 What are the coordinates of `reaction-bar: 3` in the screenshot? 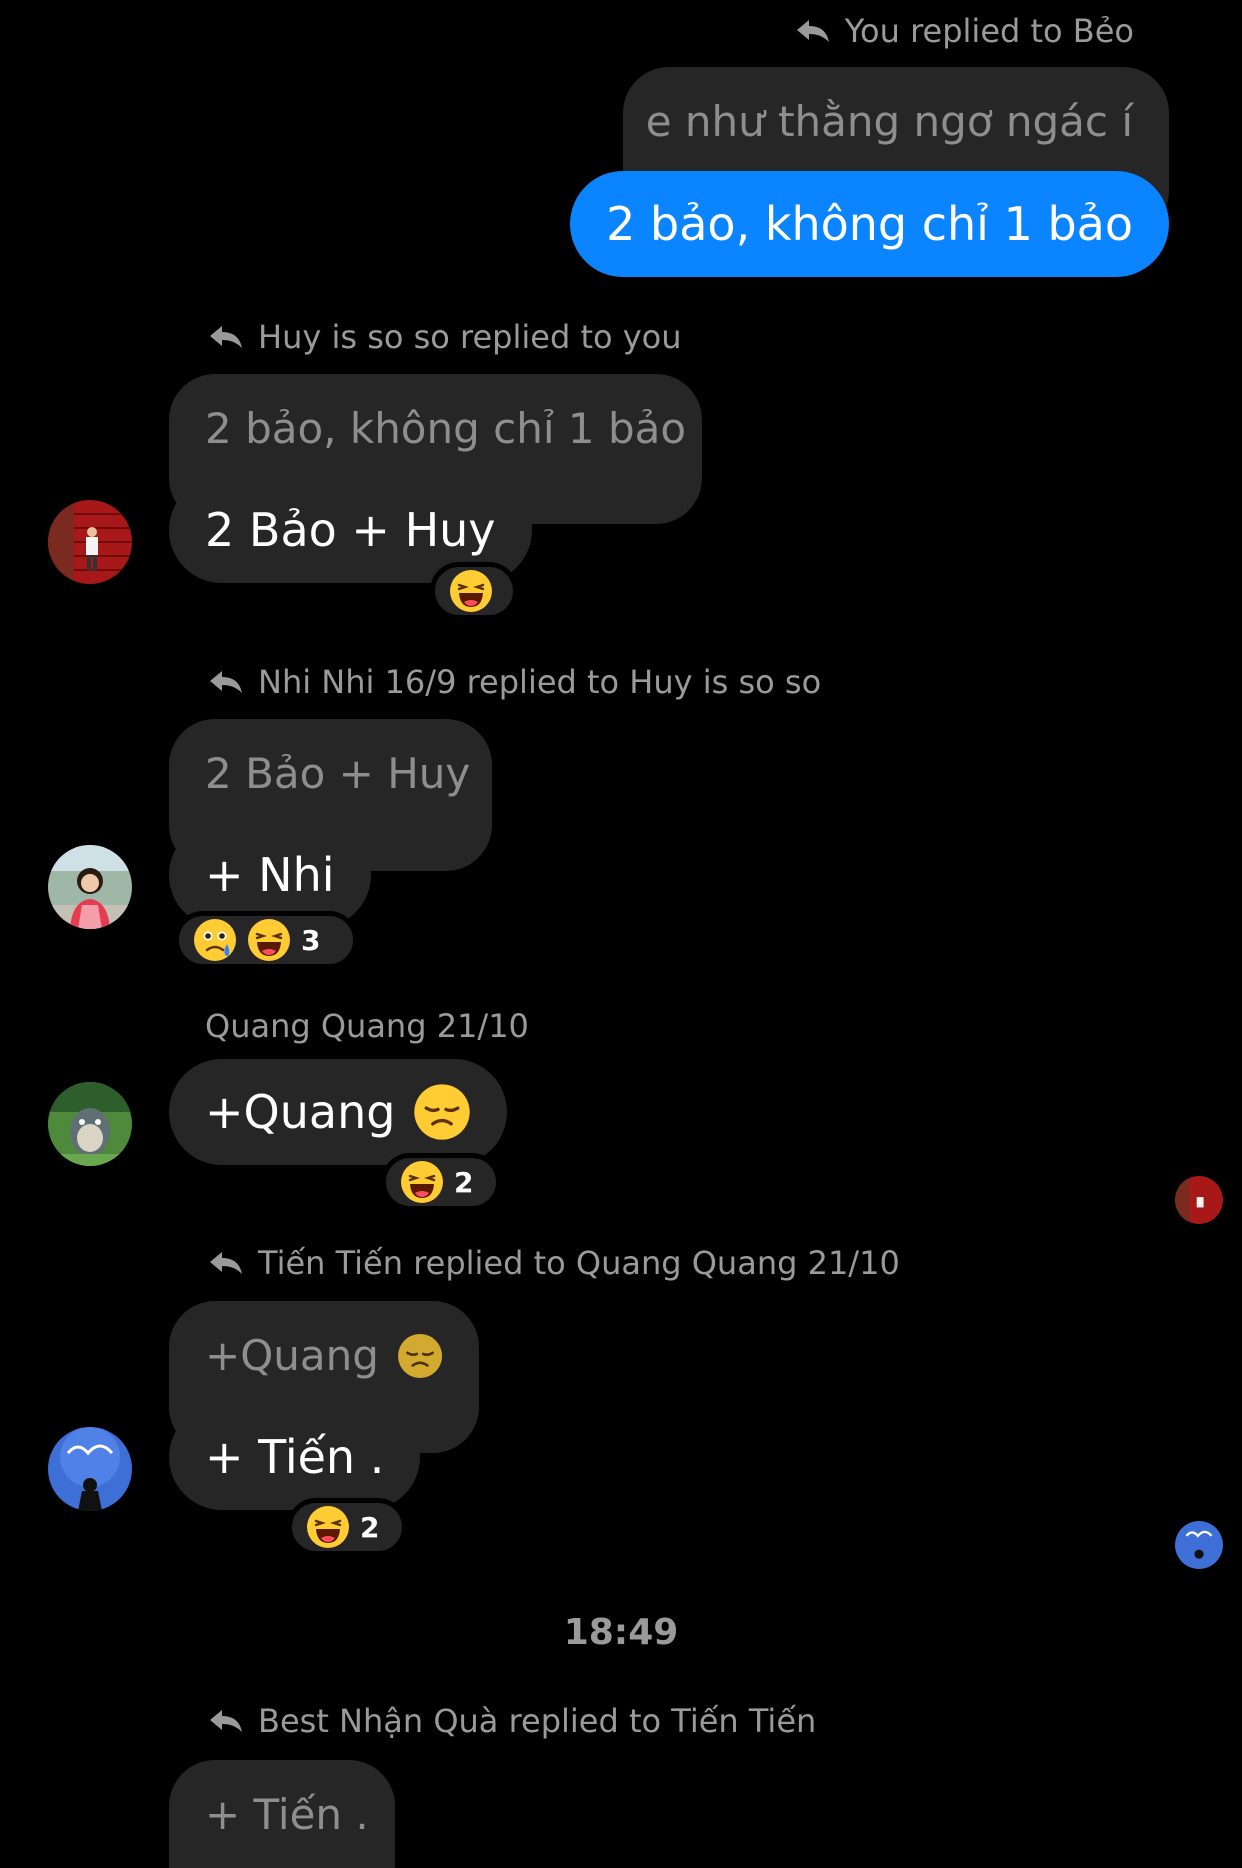 It's located at (266, 940).